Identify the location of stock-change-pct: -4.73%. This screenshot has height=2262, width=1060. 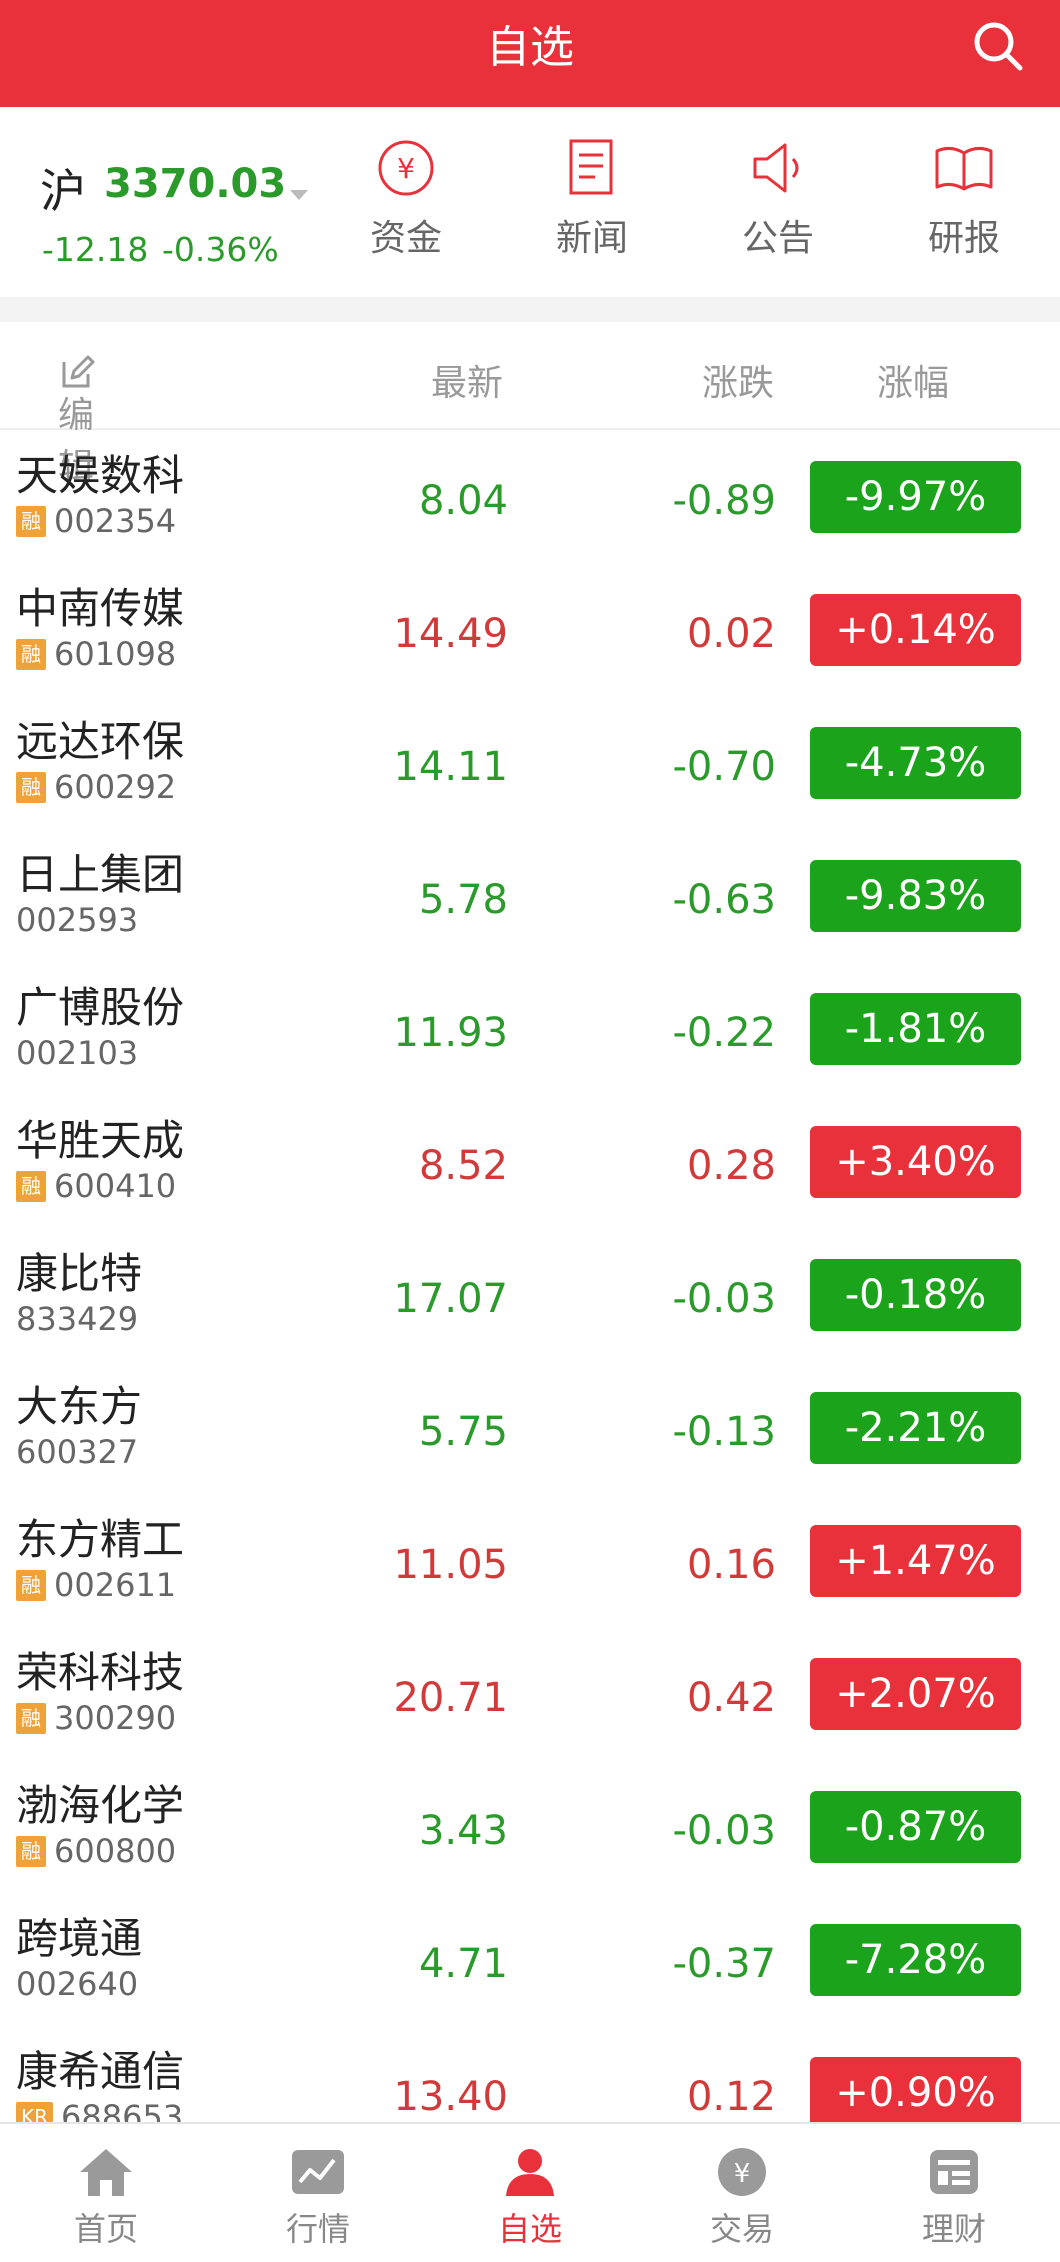
(915, 763).